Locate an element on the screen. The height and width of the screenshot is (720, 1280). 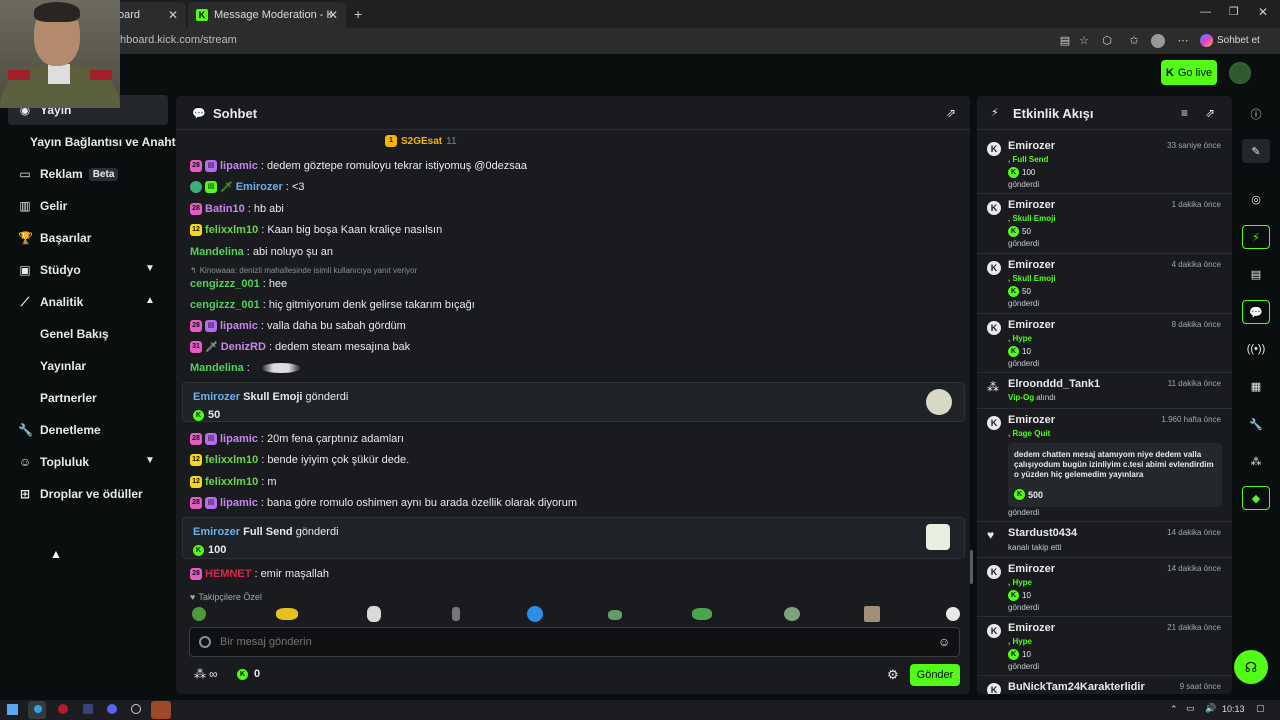
notification-icon: ▢ is located at coordinates (1260, 708).